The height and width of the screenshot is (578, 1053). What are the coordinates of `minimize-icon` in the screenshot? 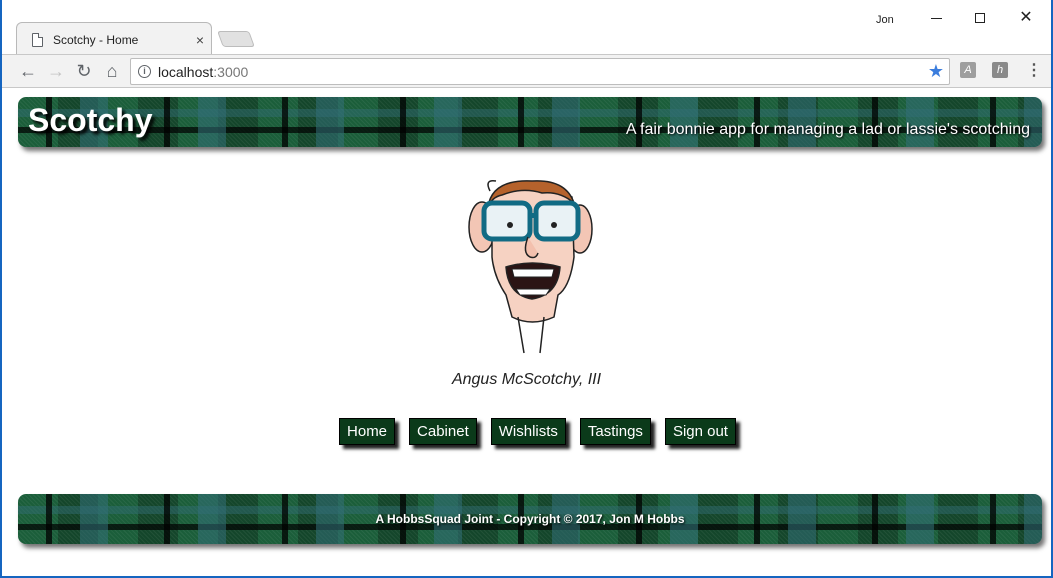 It's located at (936, 18).